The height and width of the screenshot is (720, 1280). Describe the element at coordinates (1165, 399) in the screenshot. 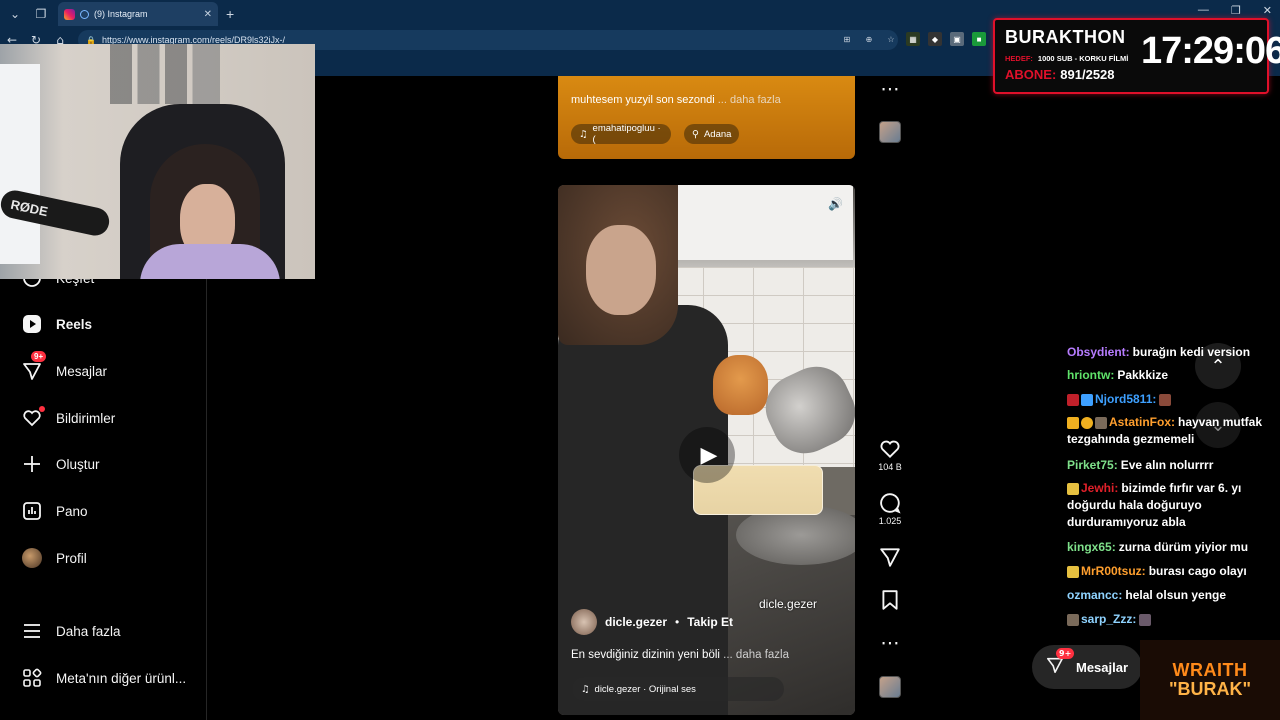

I see `emote-icon` at that location.